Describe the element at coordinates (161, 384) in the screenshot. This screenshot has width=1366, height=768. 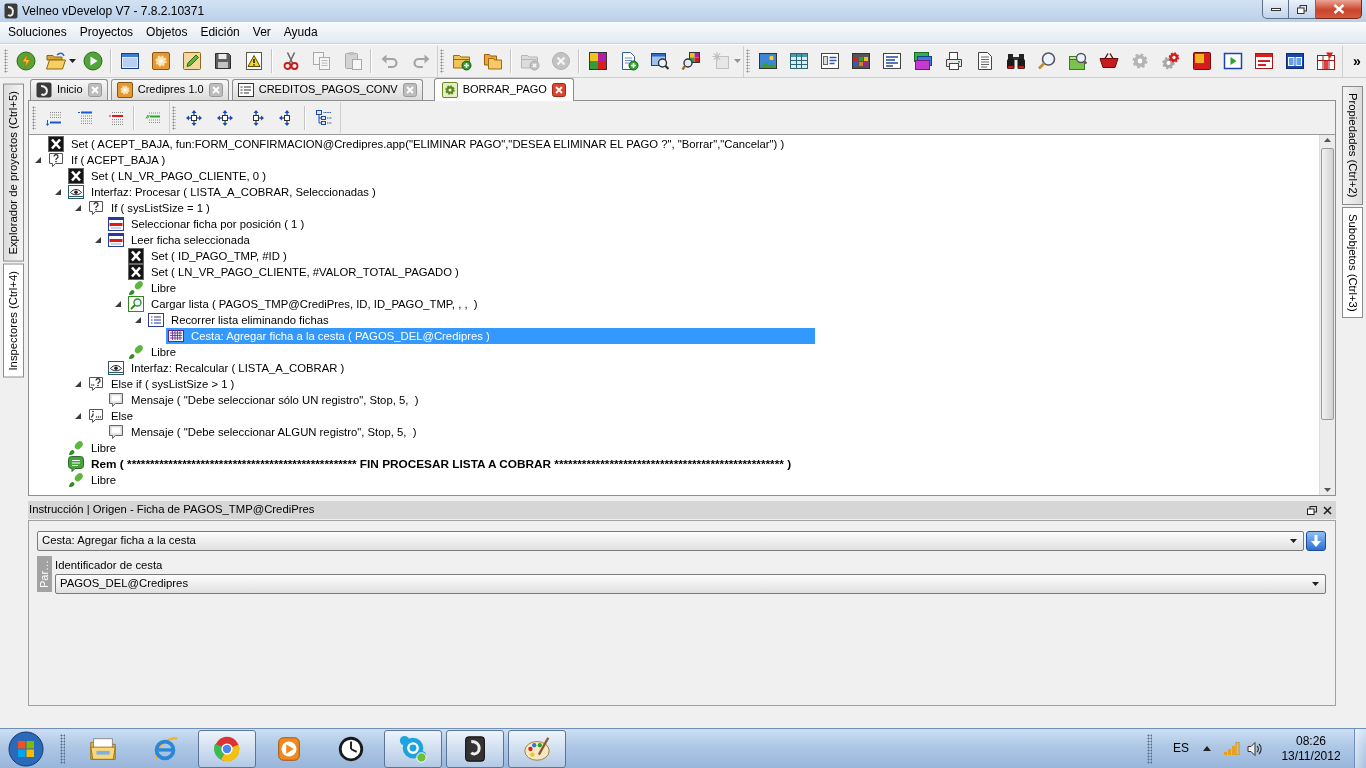
I see `tree-item: Else if ( sysListSize > 1 )` at that location.